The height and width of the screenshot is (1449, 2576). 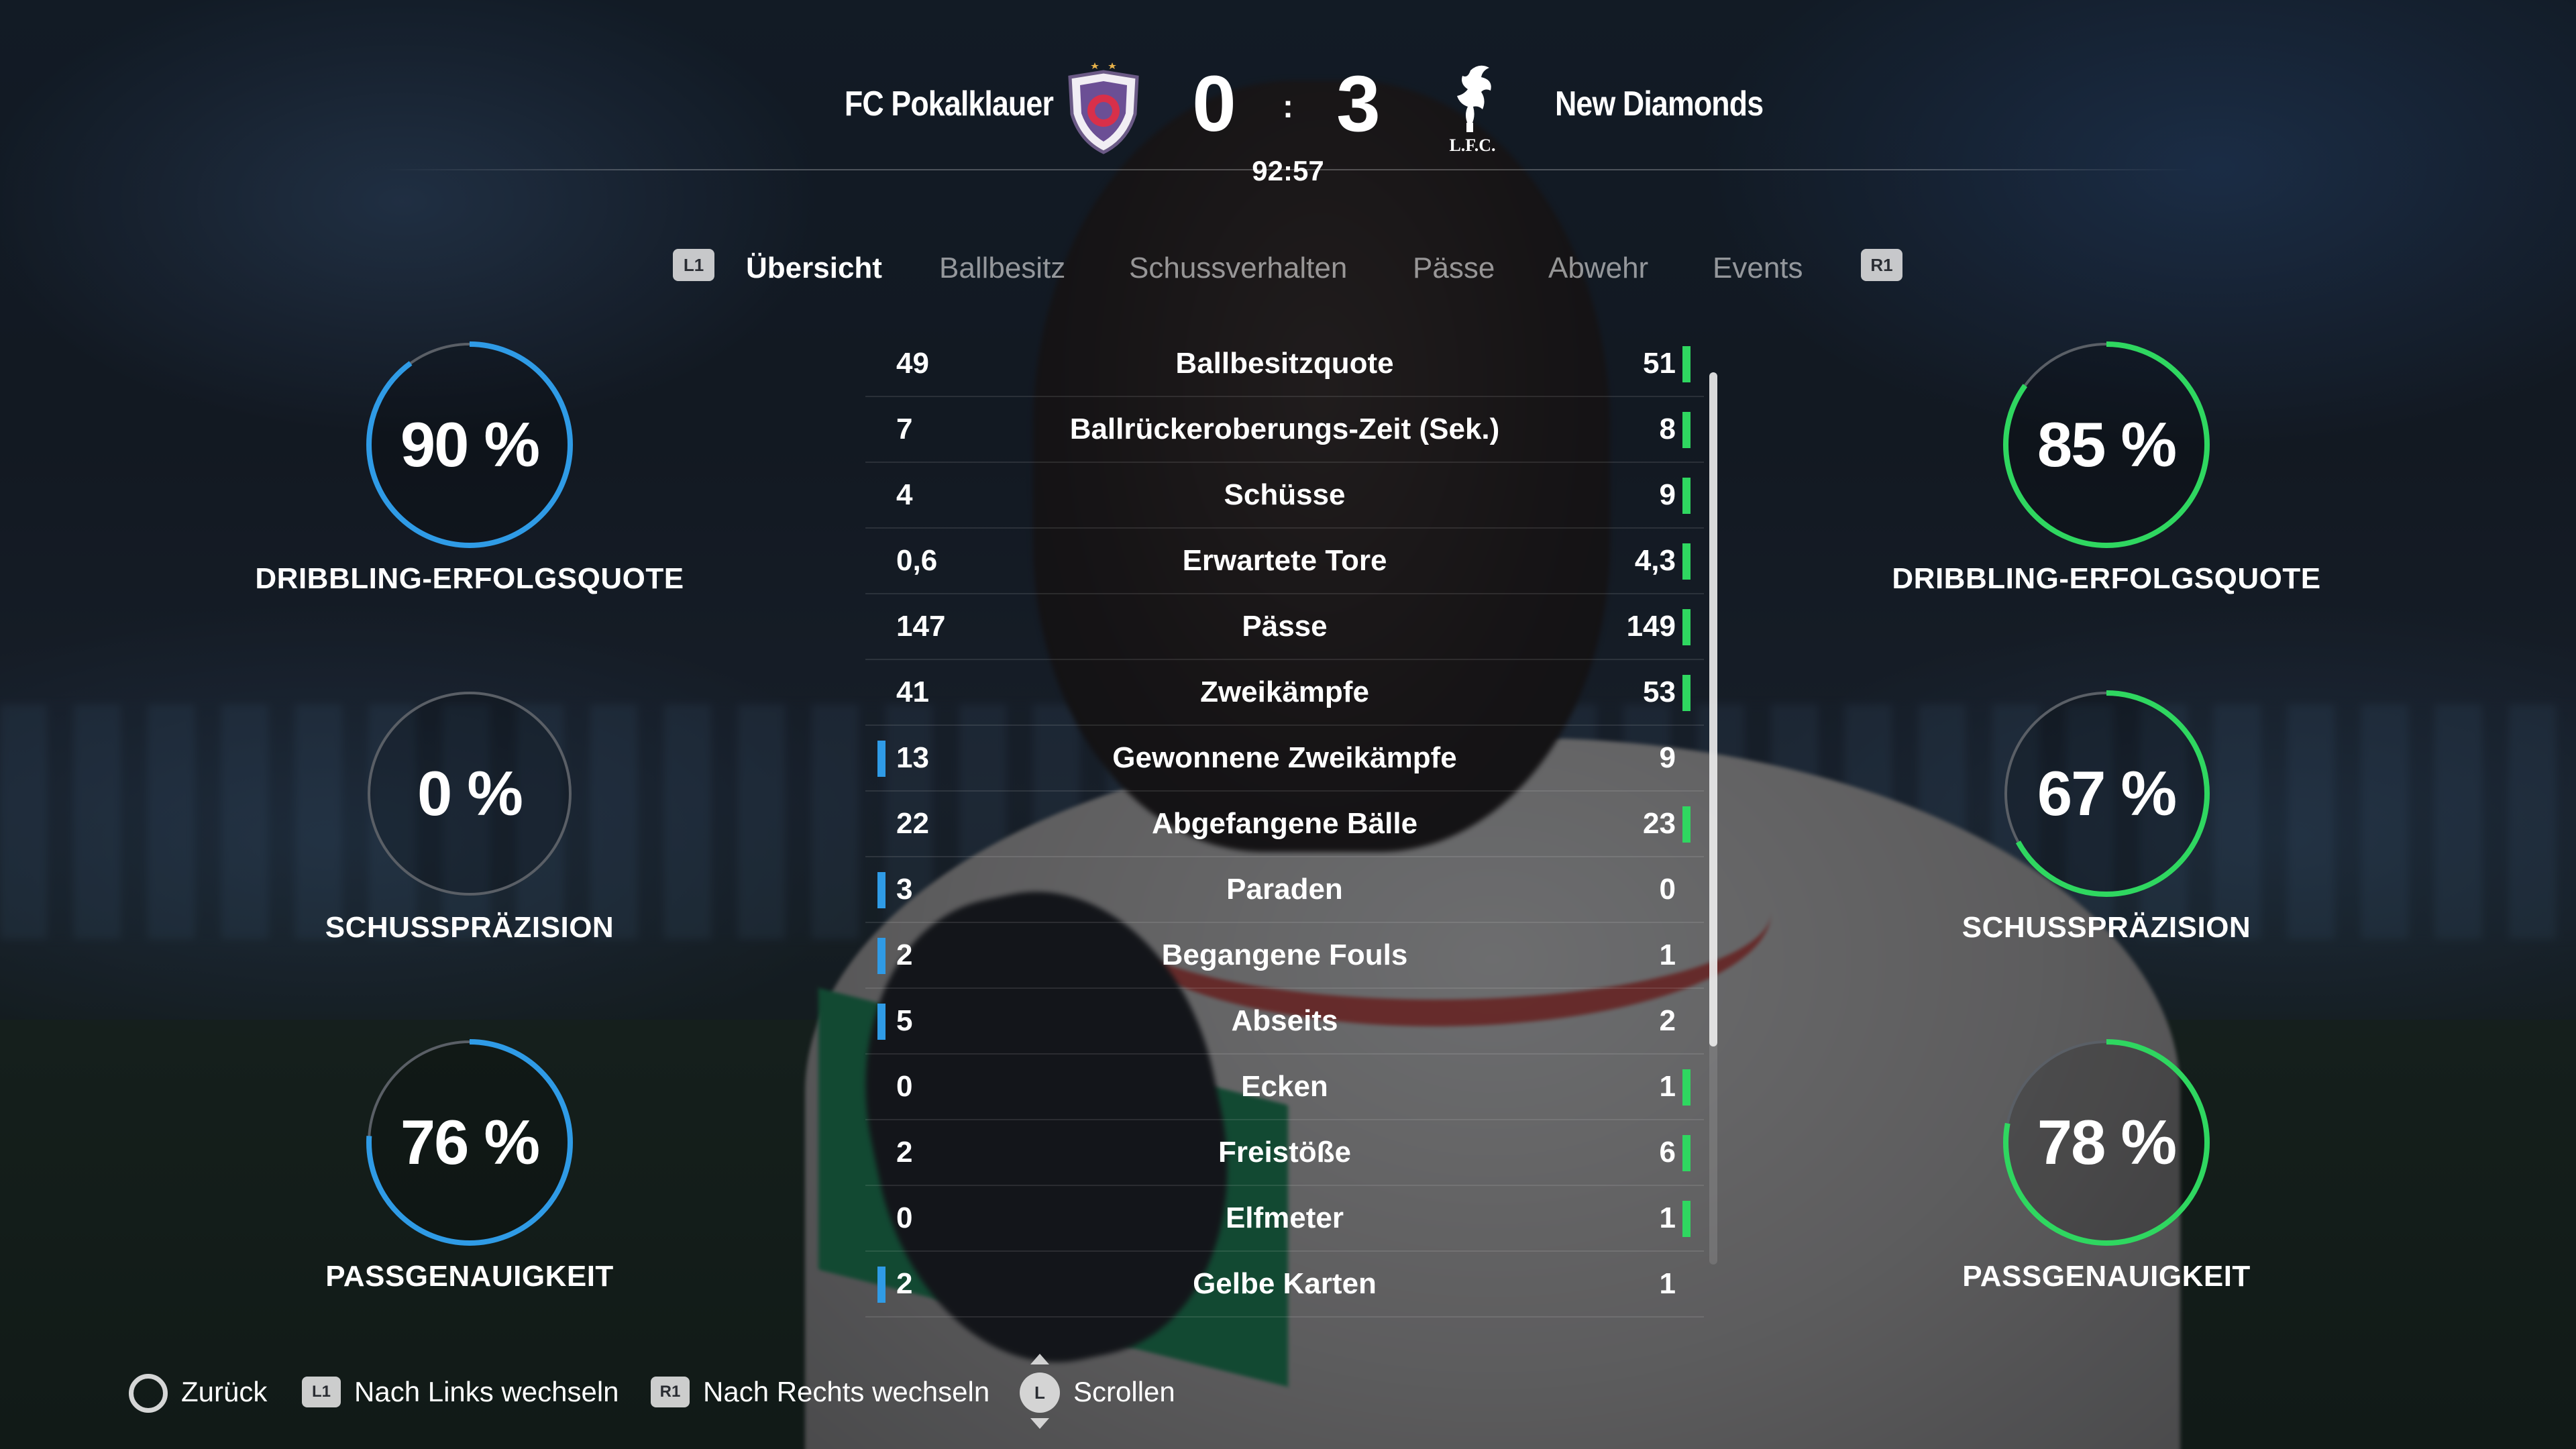 I want to click on ring-value: 78 %, so click(x=2107, y=1142).